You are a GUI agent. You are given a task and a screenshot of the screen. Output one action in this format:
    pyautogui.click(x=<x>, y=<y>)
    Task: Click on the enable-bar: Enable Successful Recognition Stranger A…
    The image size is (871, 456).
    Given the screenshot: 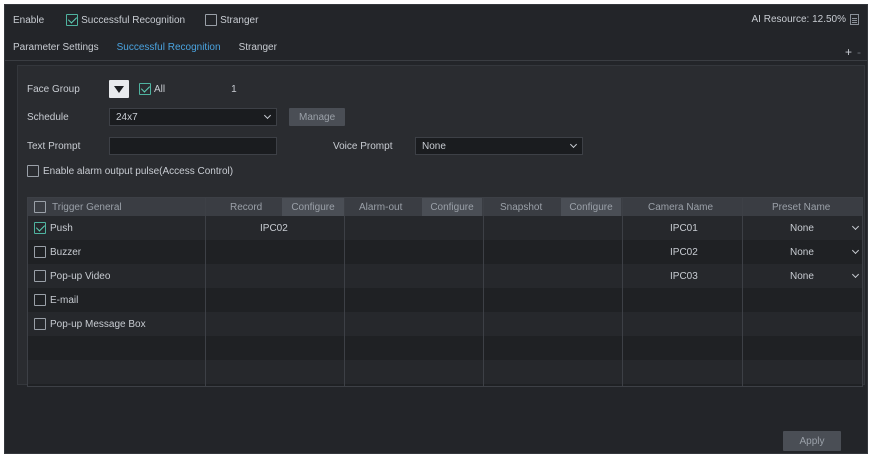 What is the action you would take?
    pyautogui.click(x=436, y=20)
    